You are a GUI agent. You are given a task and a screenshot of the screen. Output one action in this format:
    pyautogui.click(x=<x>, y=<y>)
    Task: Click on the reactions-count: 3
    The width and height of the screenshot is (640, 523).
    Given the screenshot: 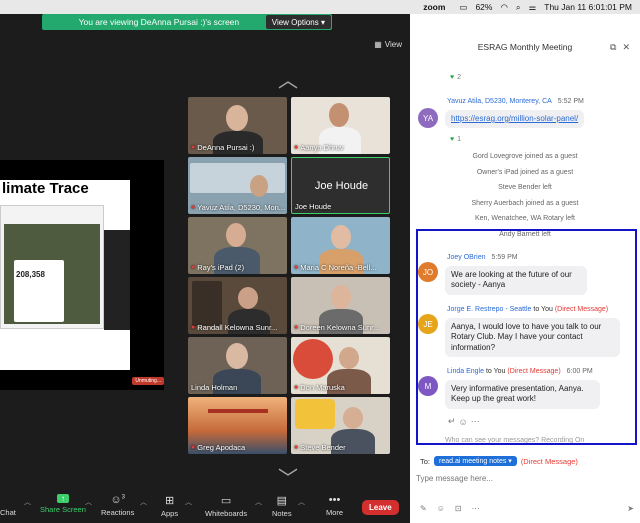 What is the action you would take?
    pyautogui.click(x=123, y=497)
    